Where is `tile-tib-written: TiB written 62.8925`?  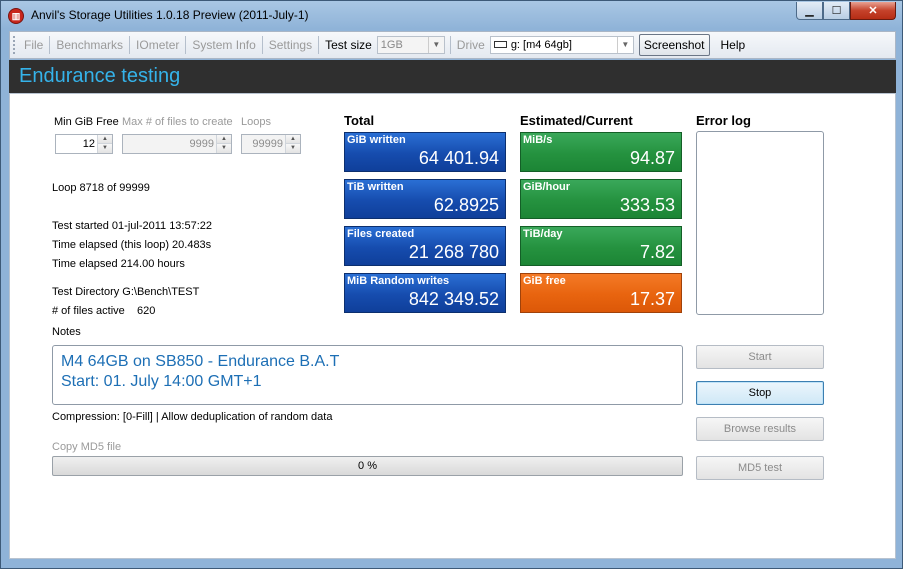 tile-tib-written: TiB written 62.8925 is located at coordinates (425, 199).